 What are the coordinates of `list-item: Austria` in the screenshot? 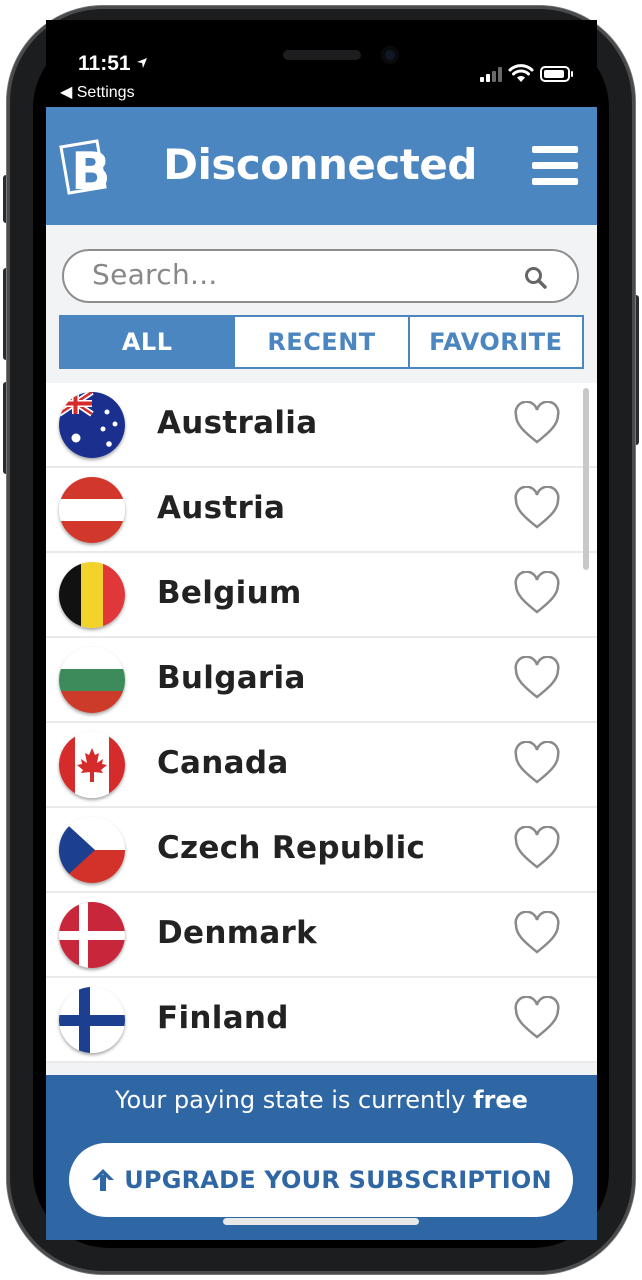 It's located at (321, 510).